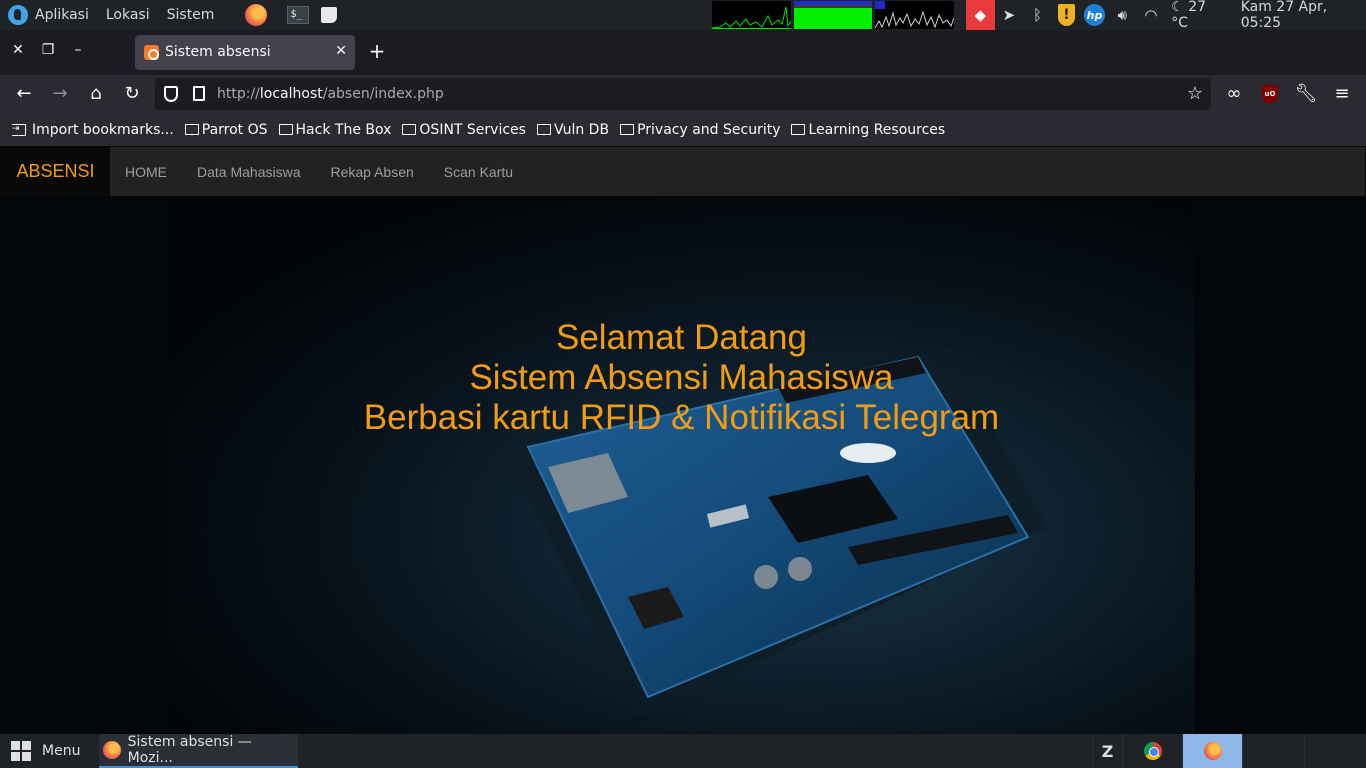  Describe the element at coordinates (1234, 94) in the screenshot. I see `private-browsing-mask-icon: ∞` at that location.